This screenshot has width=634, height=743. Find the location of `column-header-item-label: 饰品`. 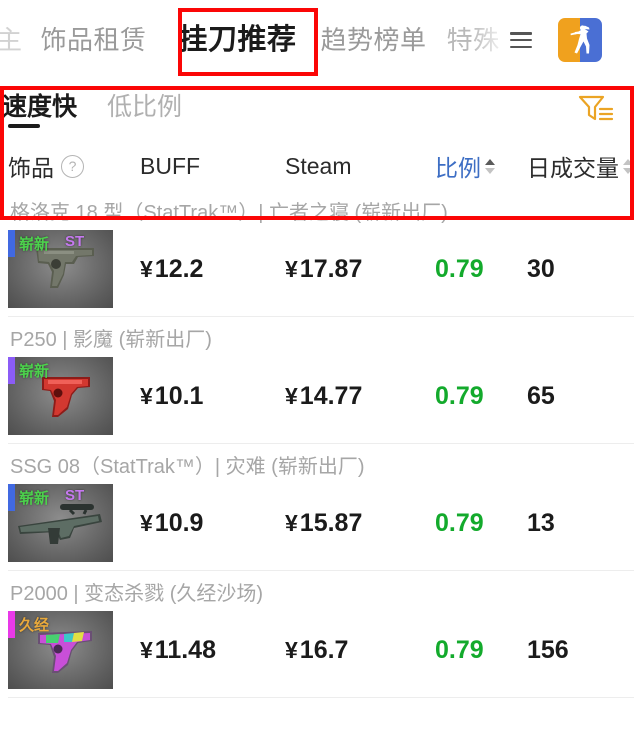

column-header-item-label: 饰品 is located at coordinates (31, 168).